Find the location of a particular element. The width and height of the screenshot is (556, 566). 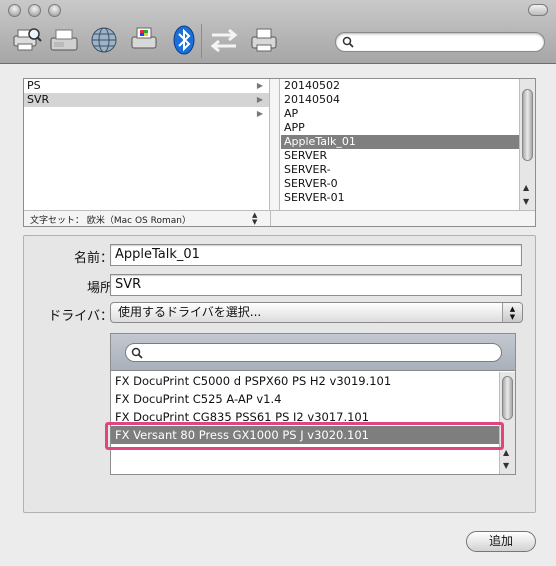

driver-label: ドライバ： is located at coordinates (80, 316).